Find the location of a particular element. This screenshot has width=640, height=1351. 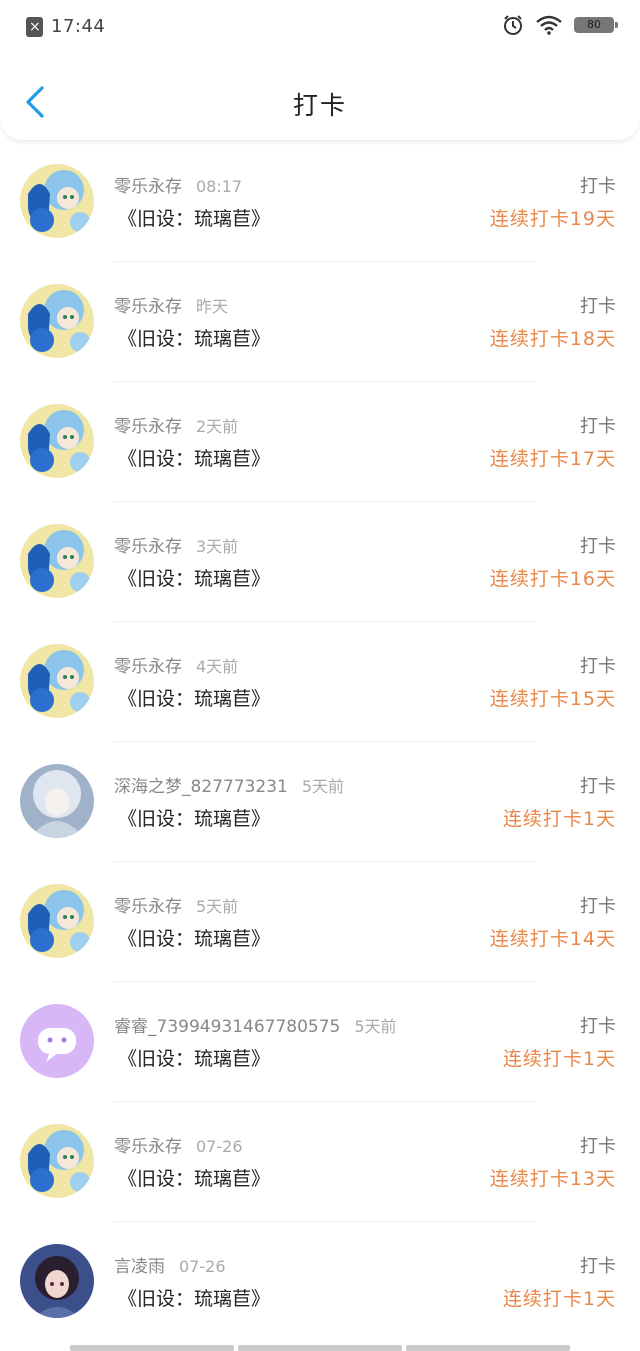

row-meta: 零乐永存 4天前 is located at coordinates (176, 664).